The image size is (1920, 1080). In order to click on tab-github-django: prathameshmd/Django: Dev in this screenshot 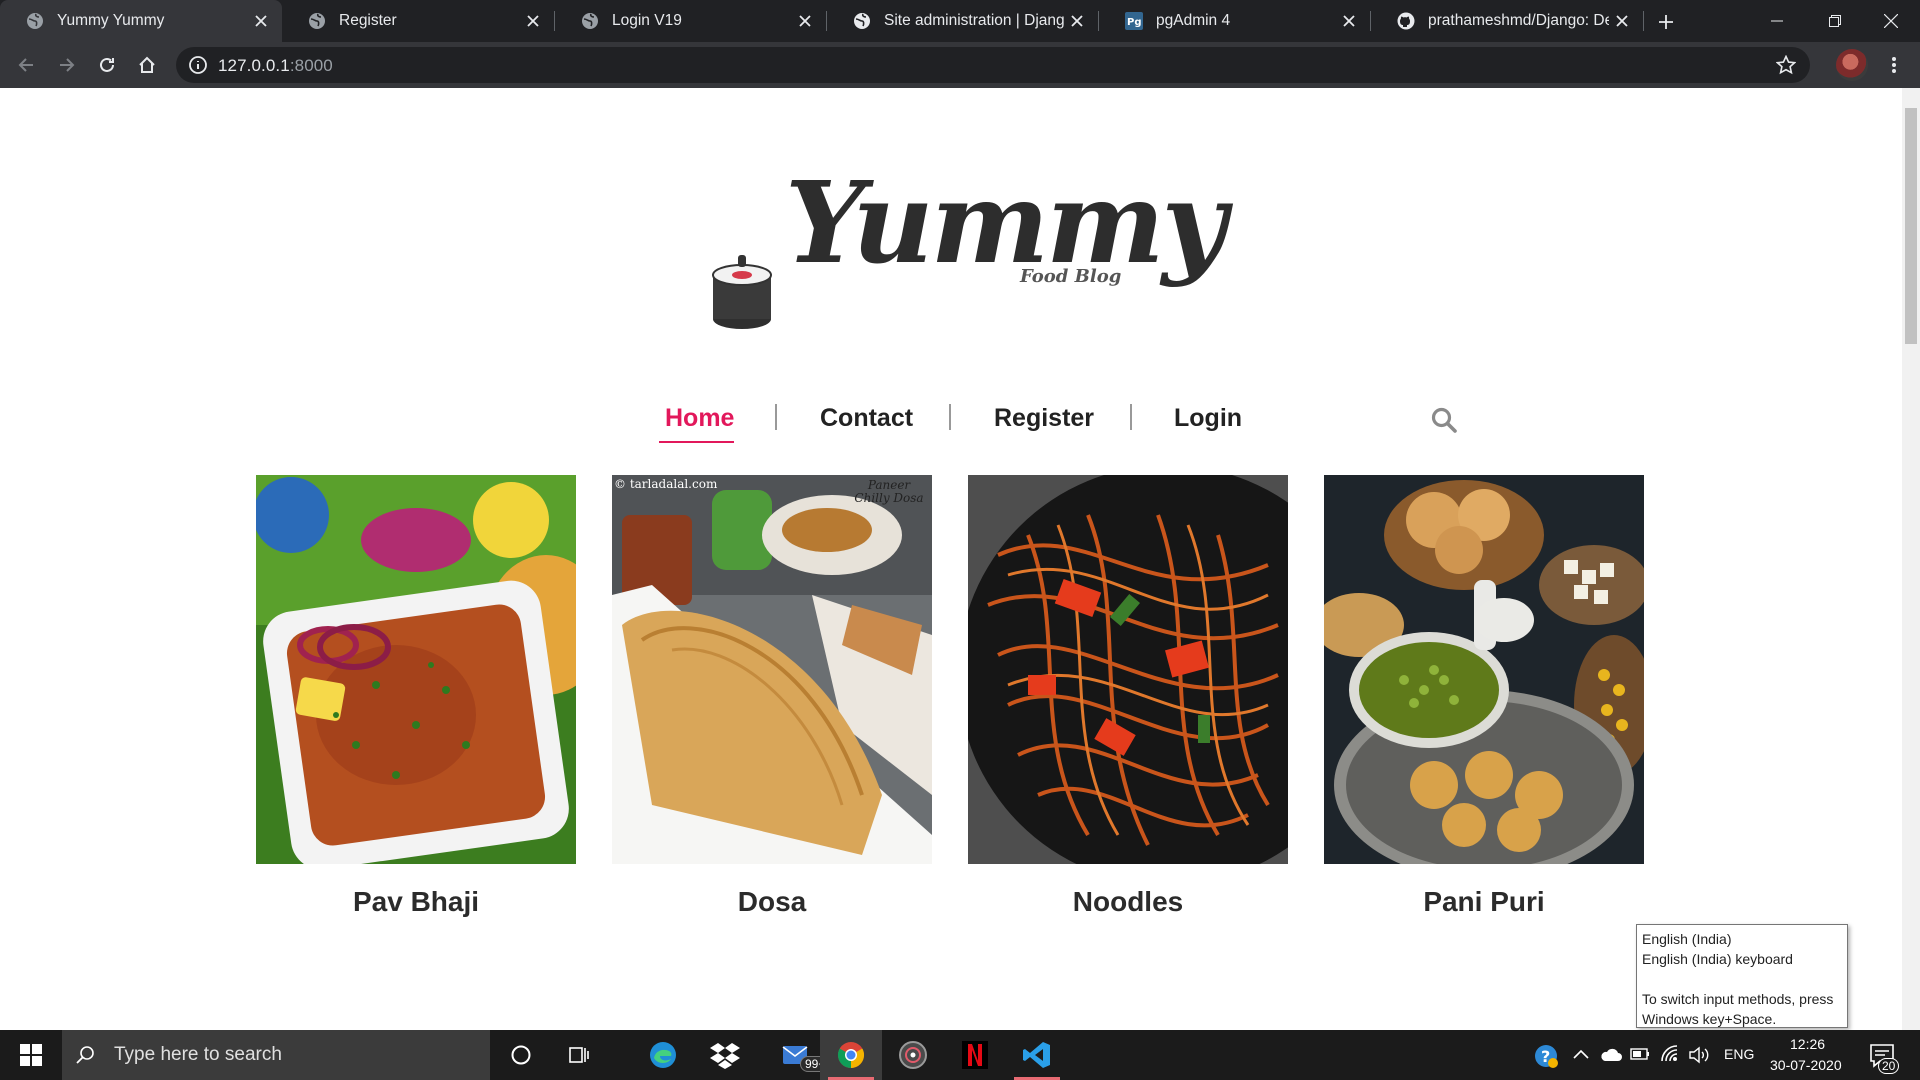, I will do `click(1507, 21)`.